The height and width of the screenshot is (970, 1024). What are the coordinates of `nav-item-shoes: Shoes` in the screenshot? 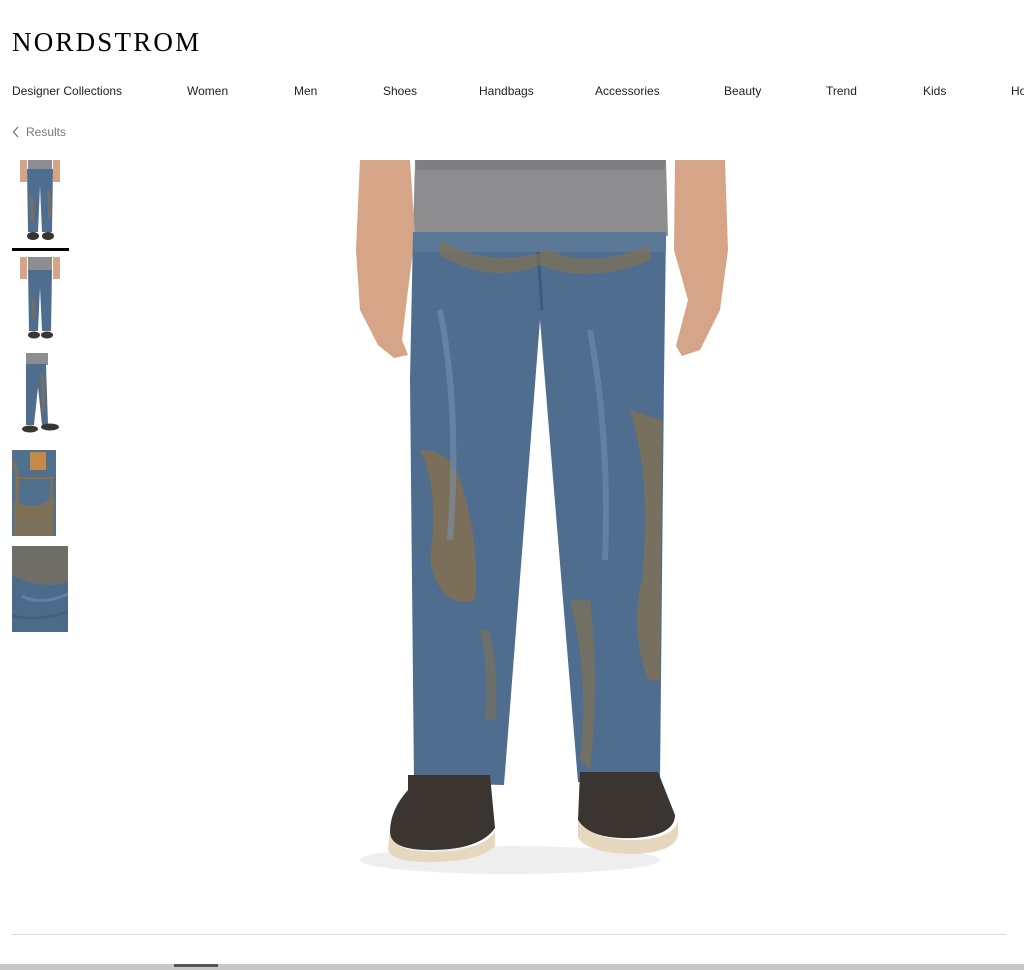 It's located at (400, 91).